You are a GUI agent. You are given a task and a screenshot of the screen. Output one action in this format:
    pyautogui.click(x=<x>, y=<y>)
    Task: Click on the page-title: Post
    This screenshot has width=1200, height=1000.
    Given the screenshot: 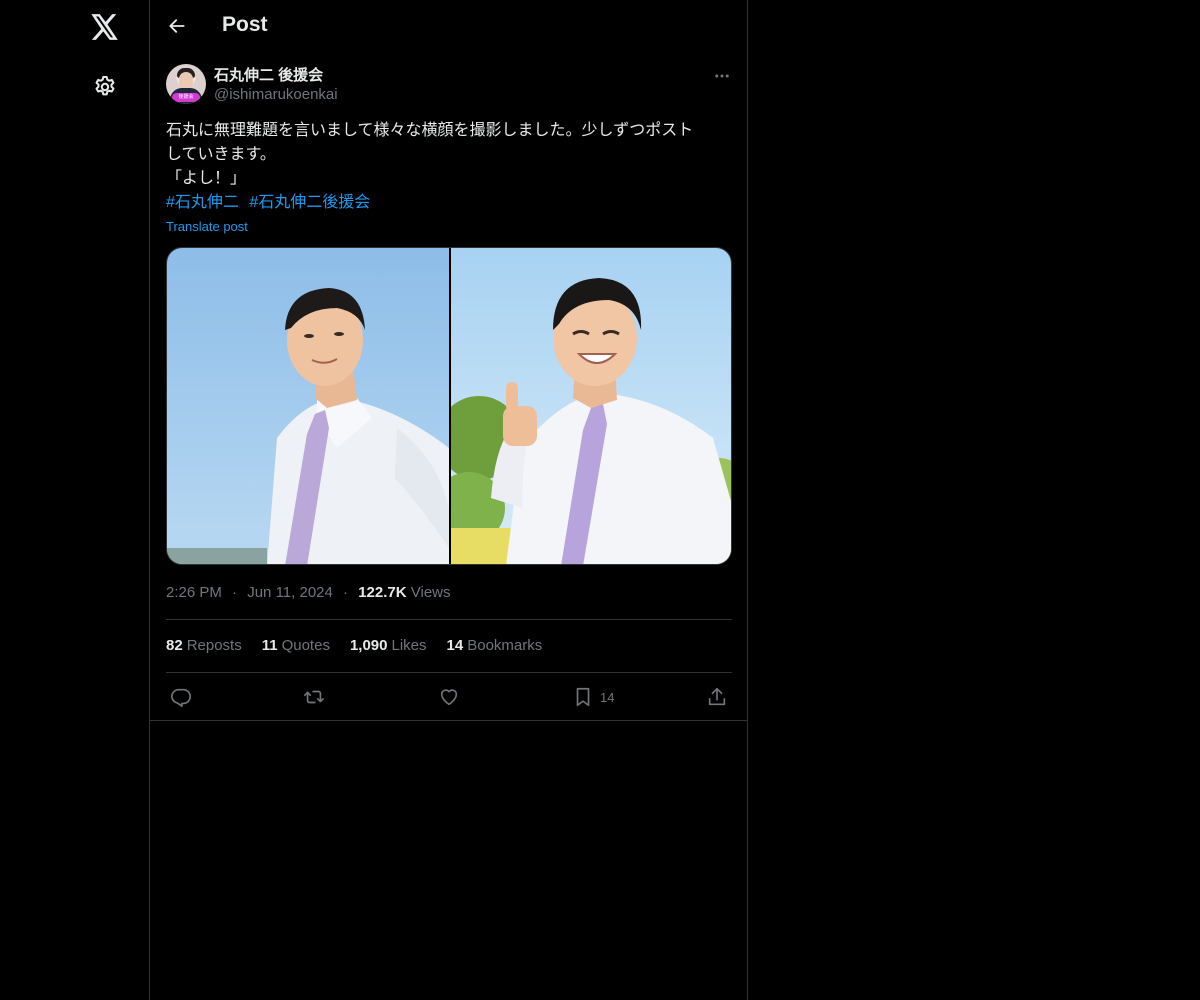 What is the action you would take?
    pyautogui.click(x=245, y=24)
    